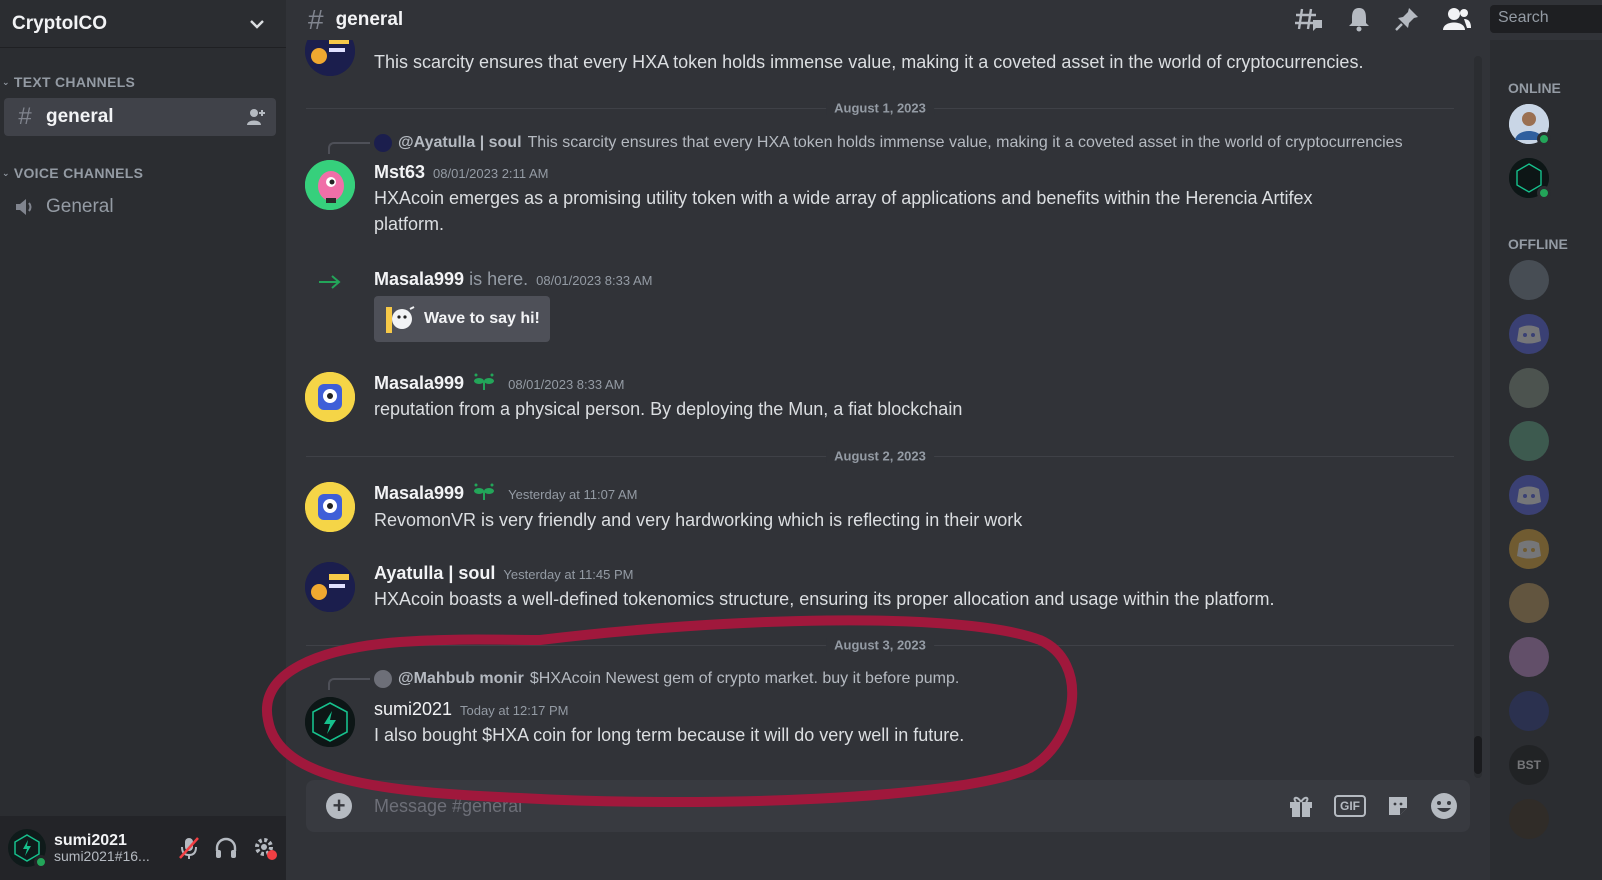 The image size is (1602, 880). What do you see at coordinates (1309, 19) in the screenshot?
I see `threads-icon` at bounding box center [1309, 19].